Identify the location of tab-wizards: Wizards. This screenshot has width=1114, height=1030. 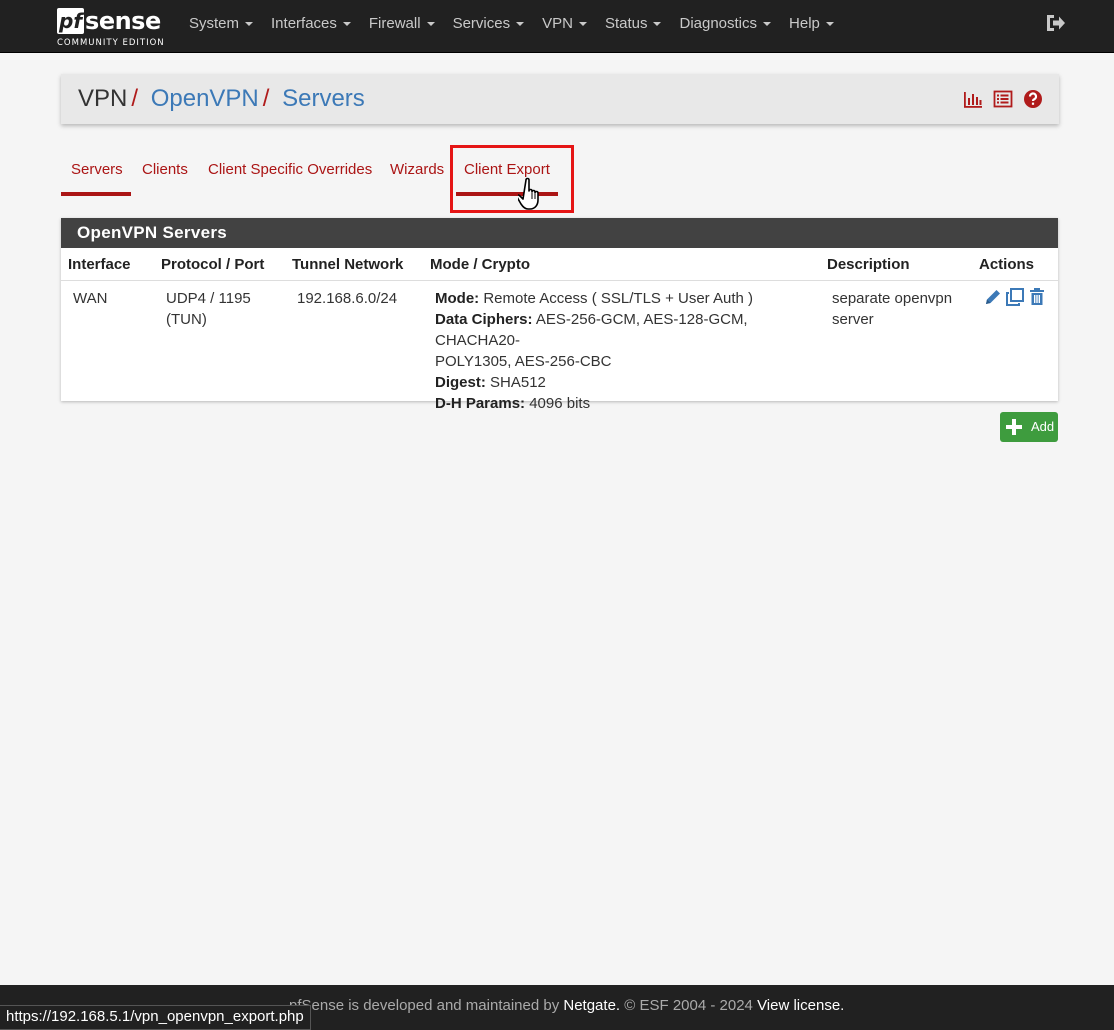
(415, 173).